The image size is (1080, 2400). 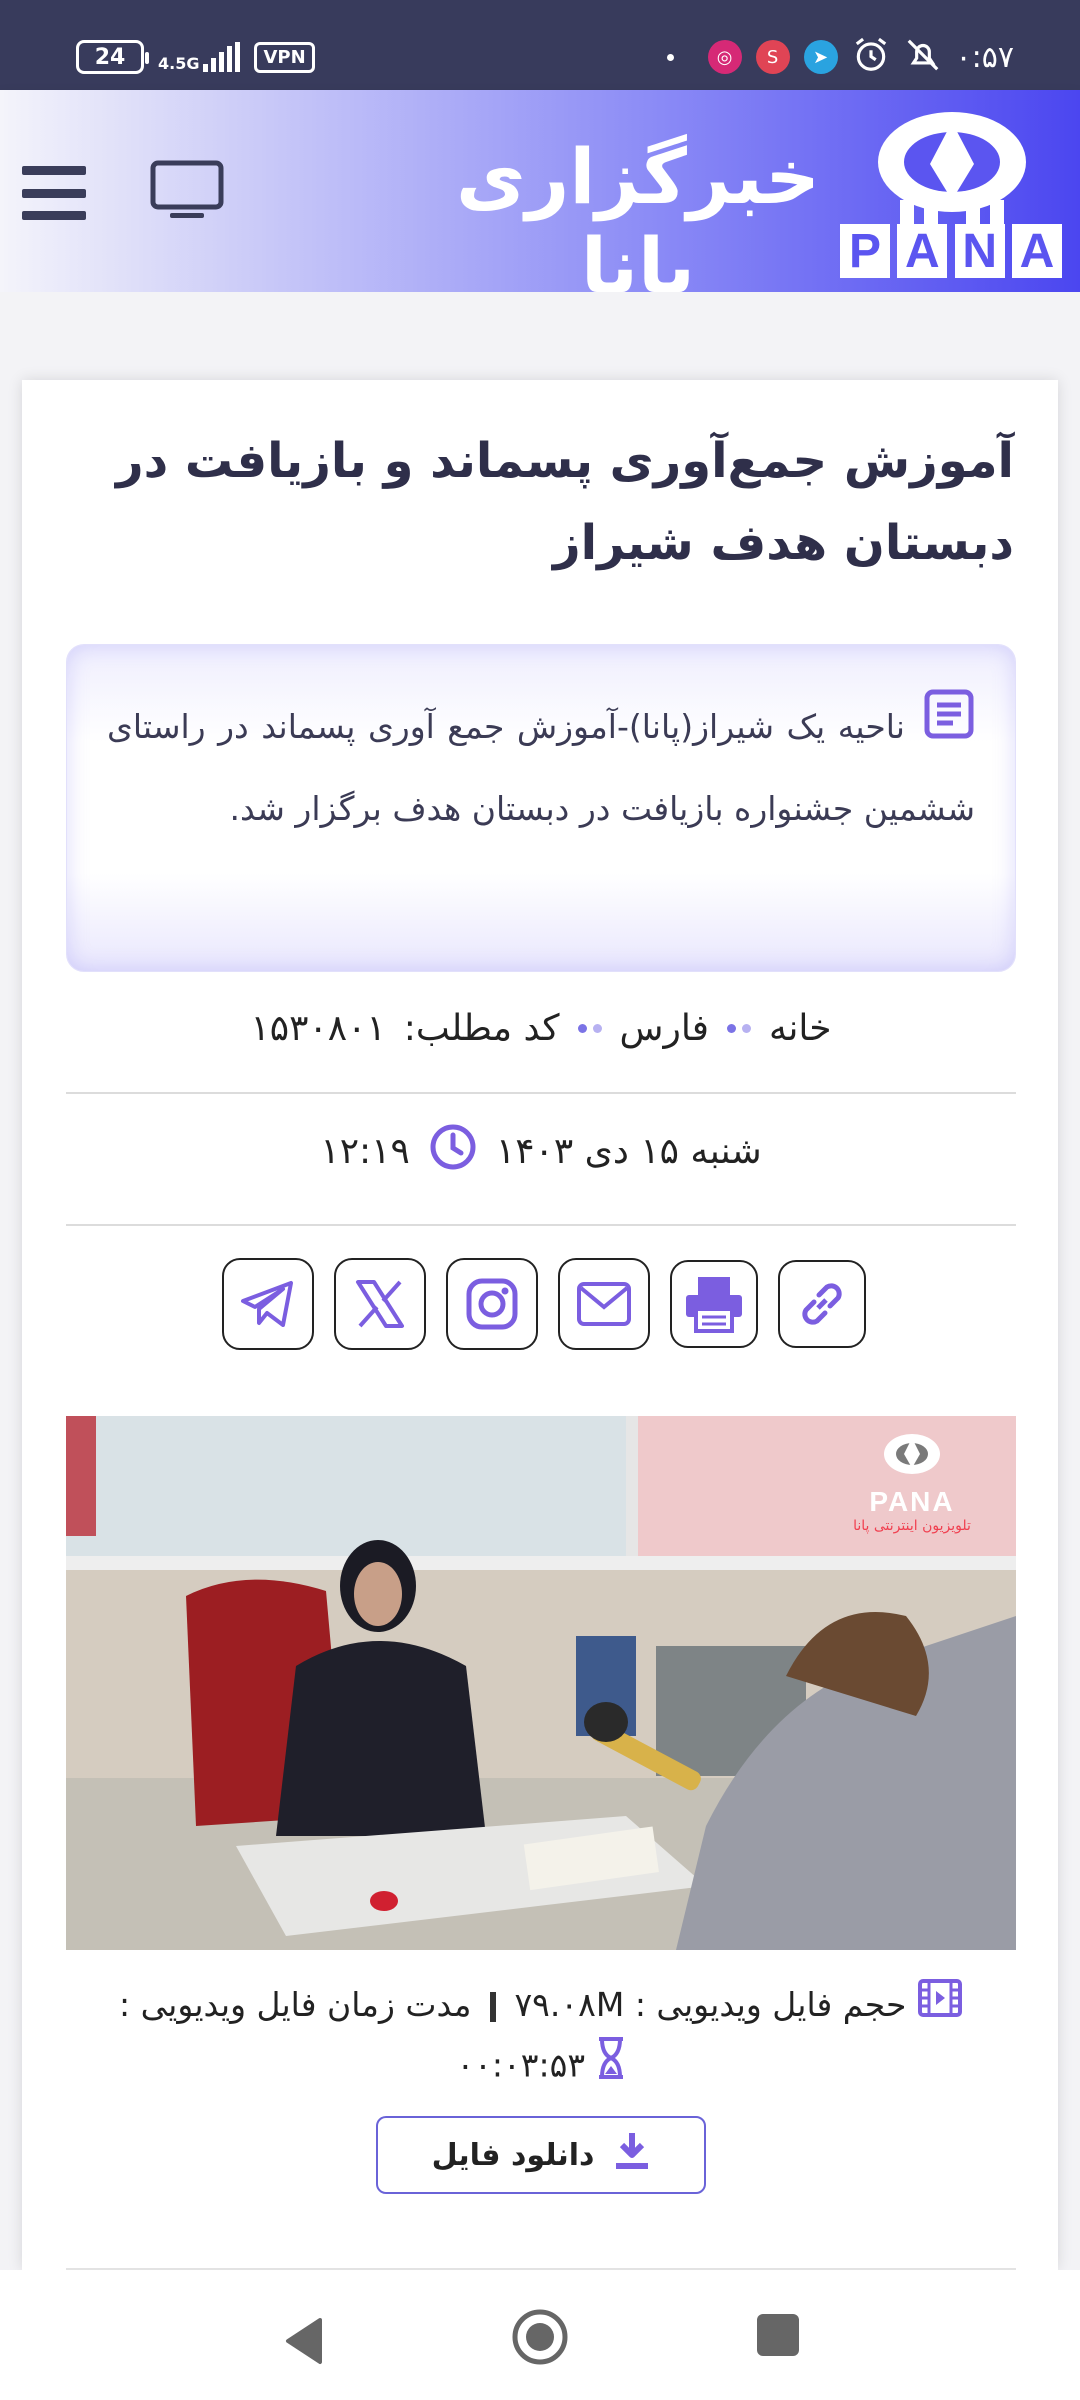 I want to click on video-watermark: PANA تلویزیون اینترنتی پانا, so click(x=912, y=1483).